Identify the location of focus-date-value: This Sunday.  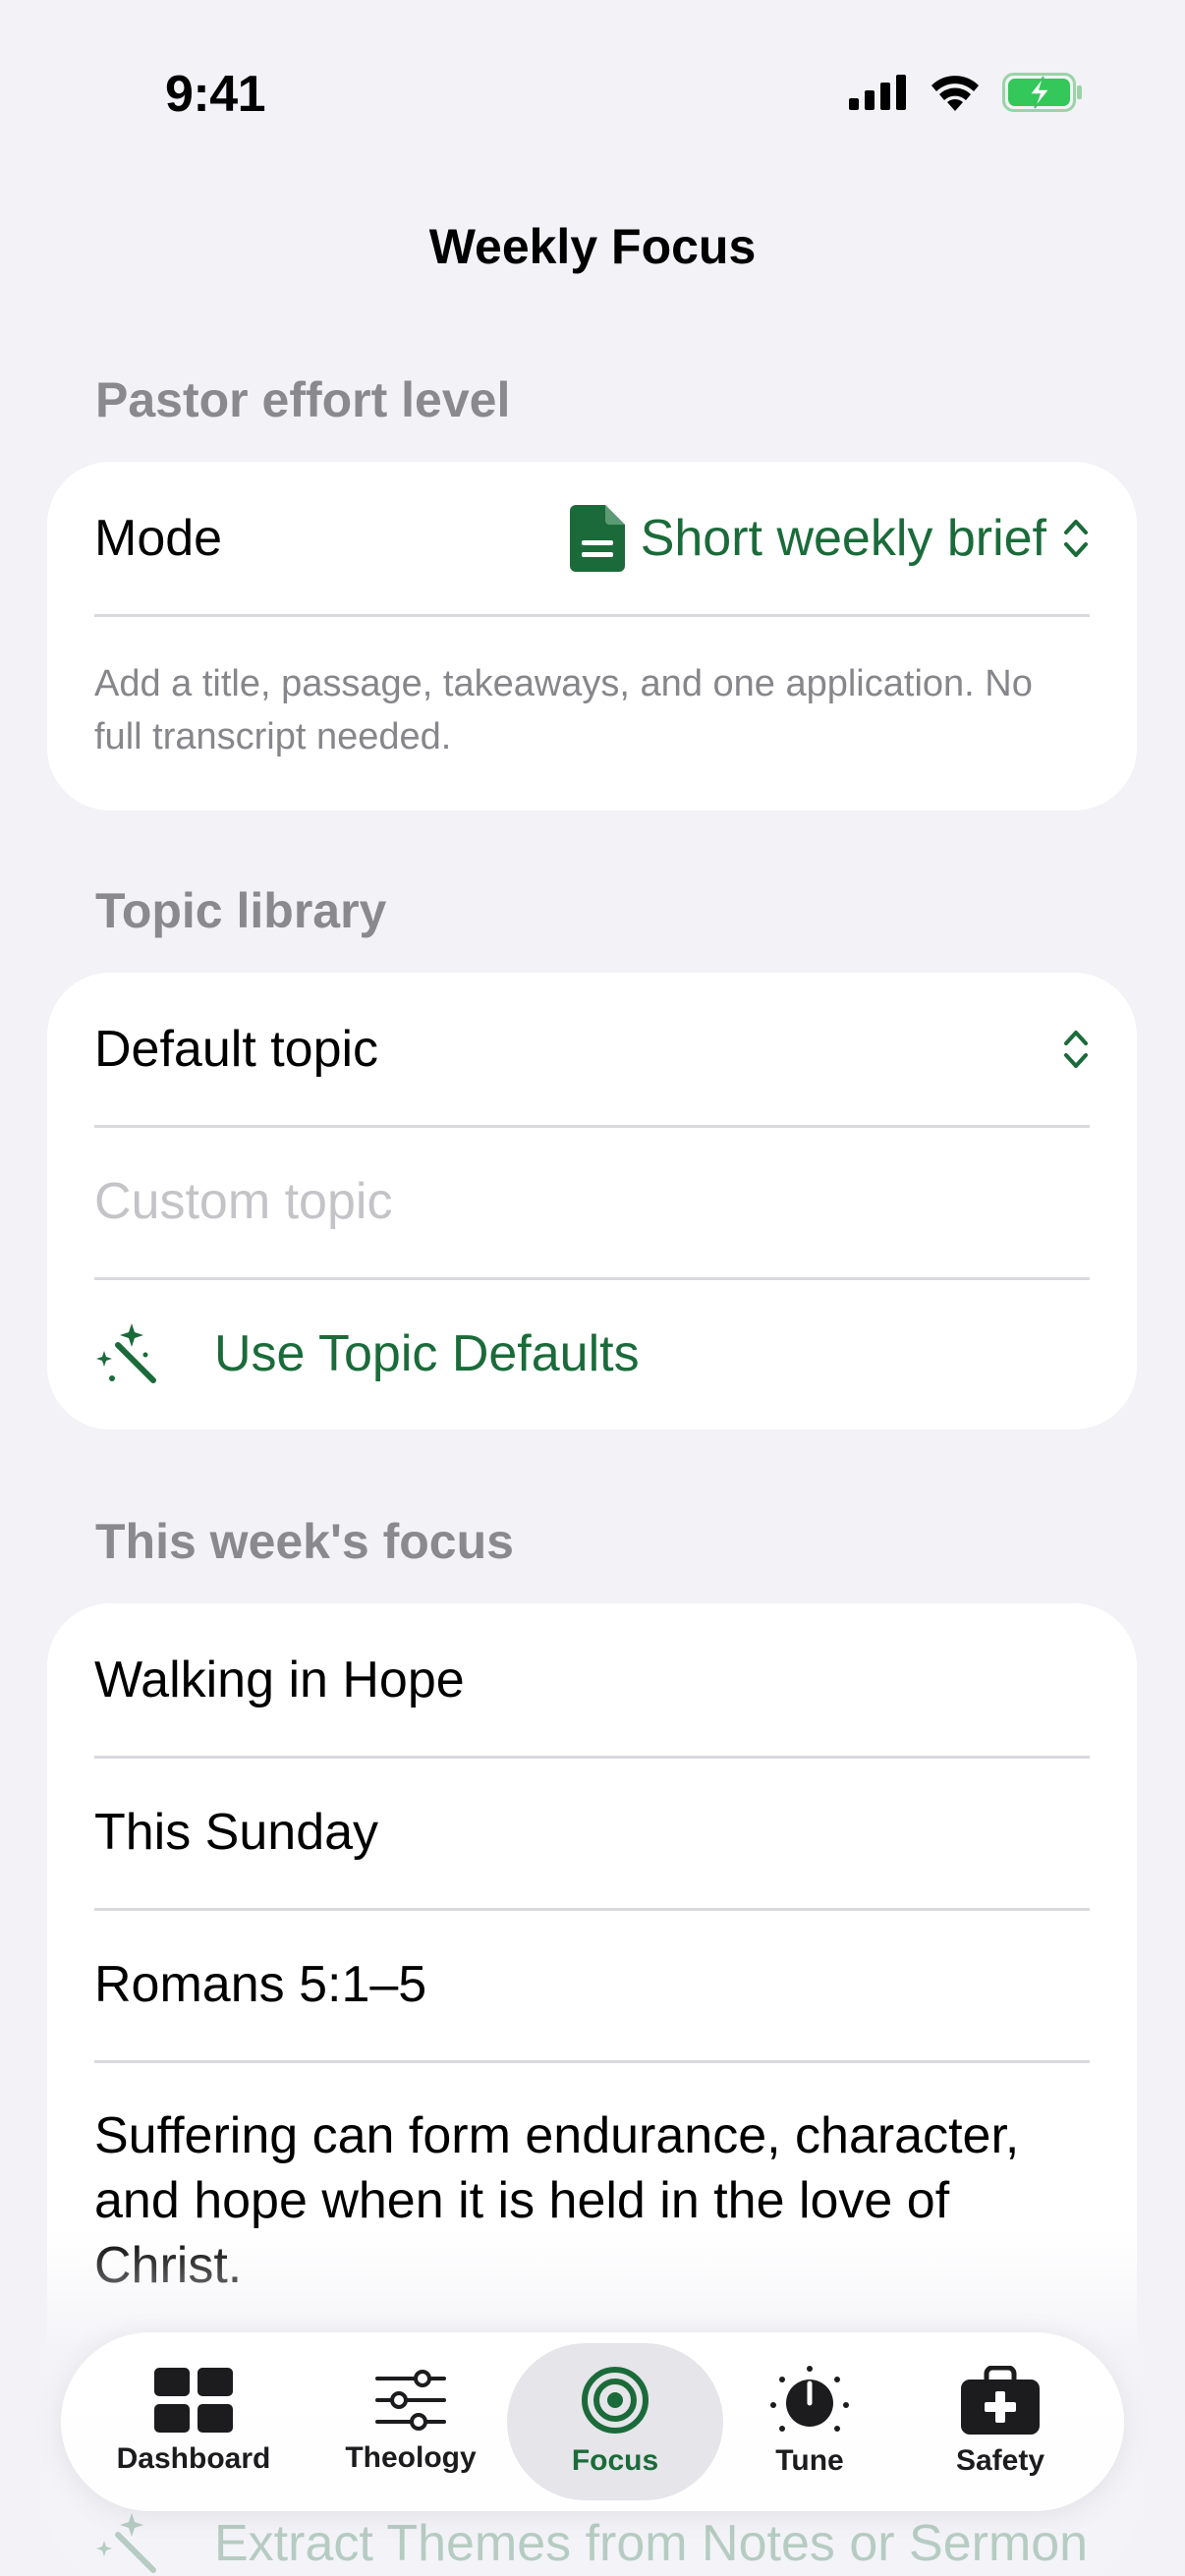
(237, 1832).